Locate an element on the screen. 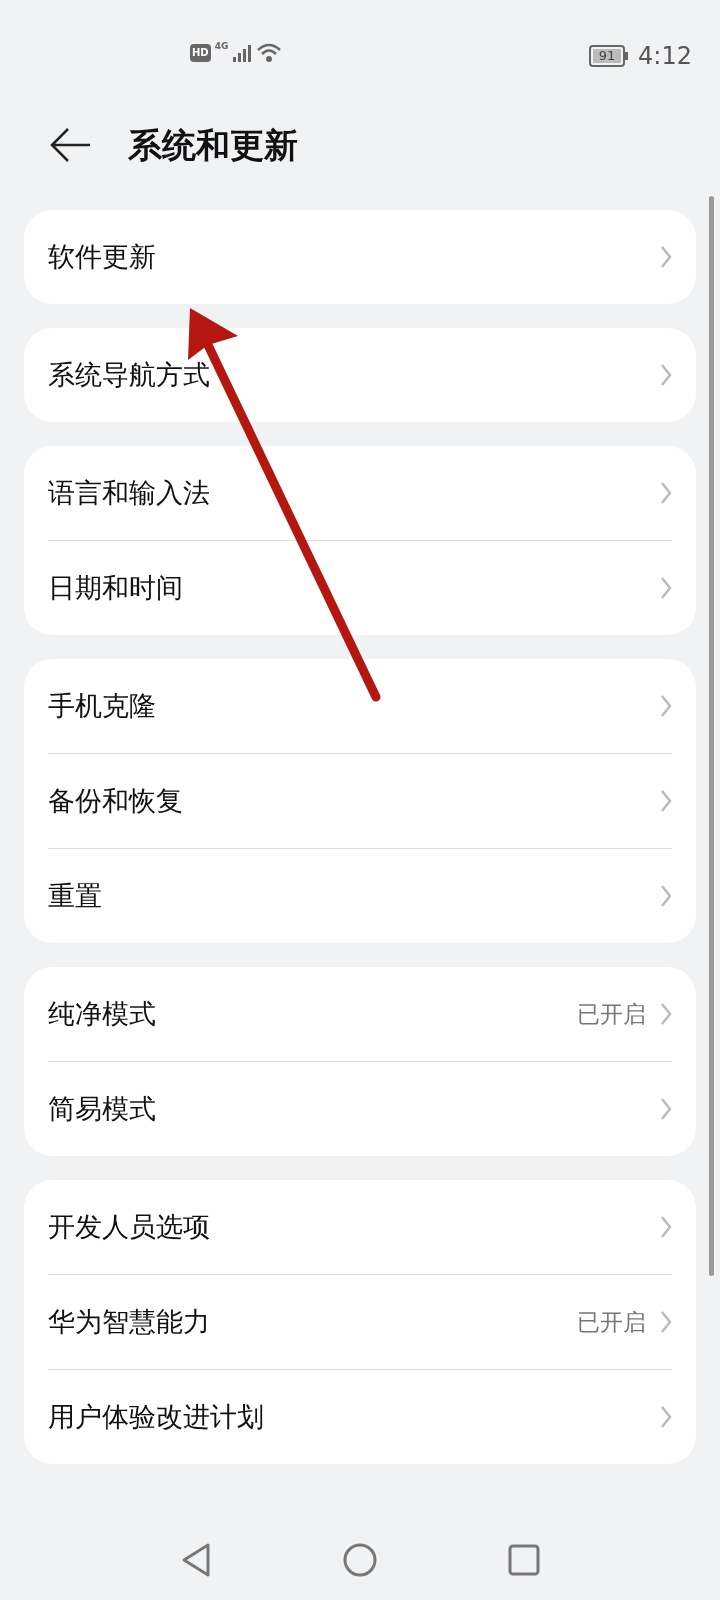 The image size is (720, 1600). settings-item: 软件更新 is located at coordinates (360, 257).